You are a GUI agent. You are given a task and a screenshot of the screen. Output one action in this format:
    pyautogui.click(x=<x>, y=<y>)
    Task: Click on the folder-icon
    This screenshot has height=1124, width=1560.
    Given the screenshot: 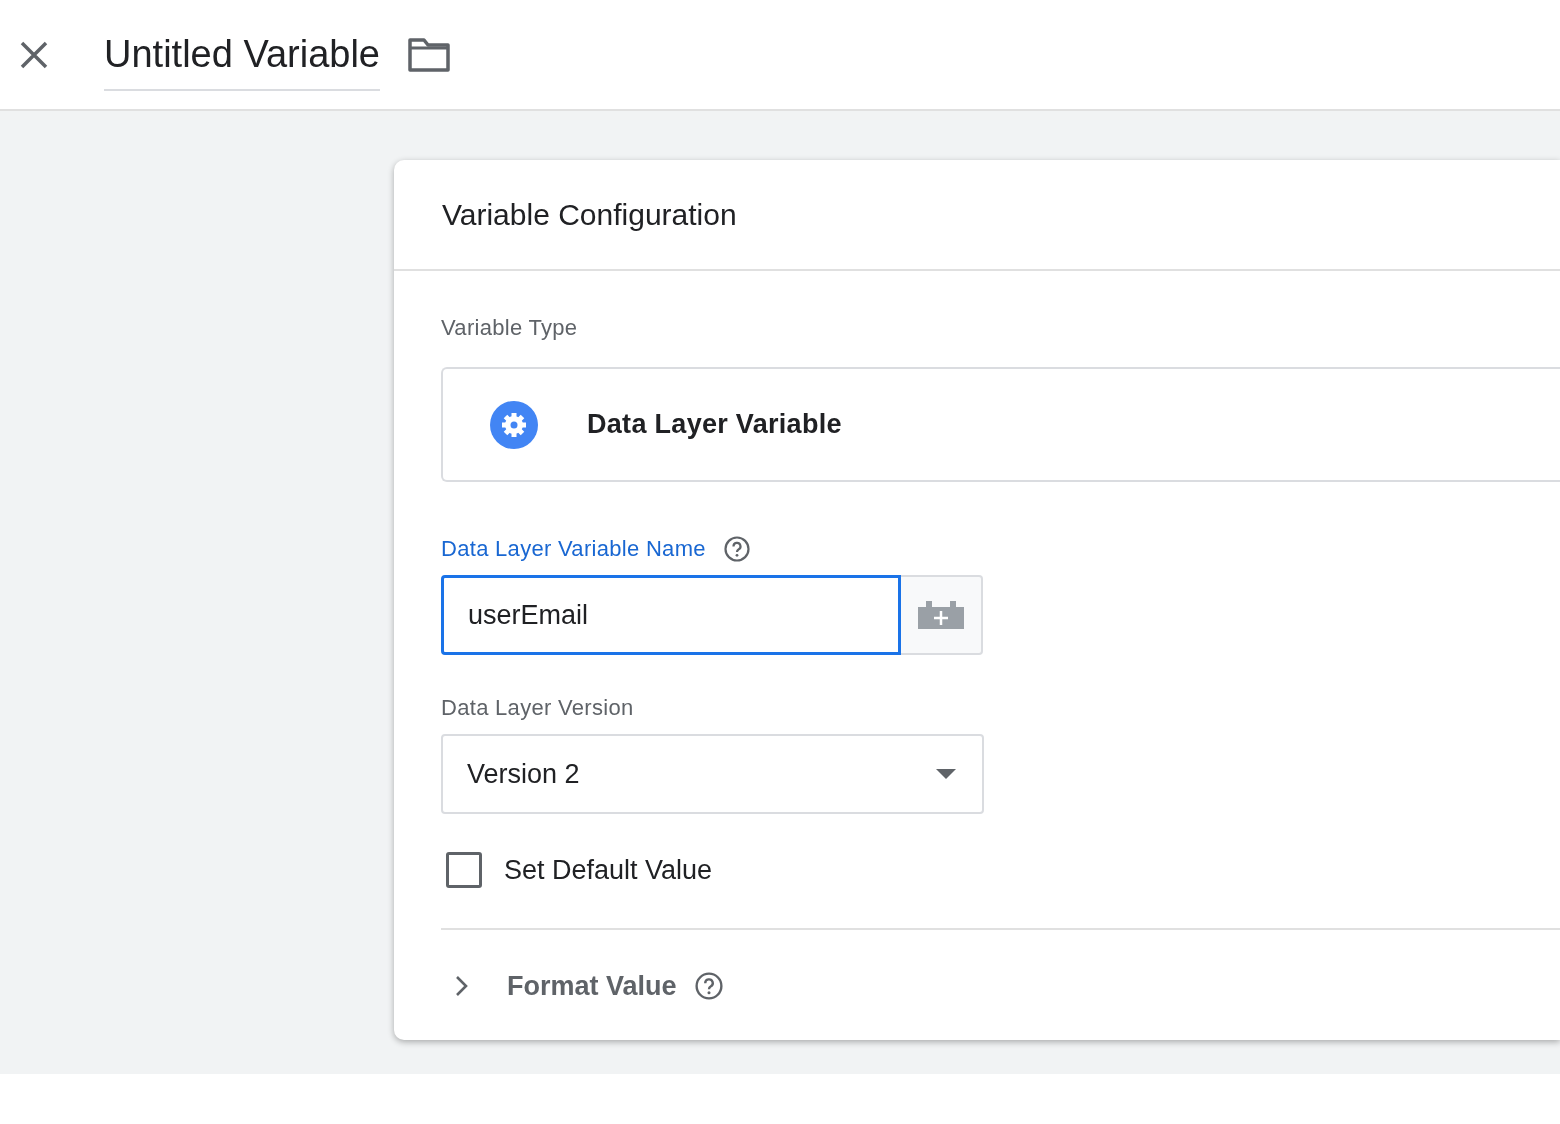 What is the action you would take?
    pyautogui.click(x=429, y=54)
    